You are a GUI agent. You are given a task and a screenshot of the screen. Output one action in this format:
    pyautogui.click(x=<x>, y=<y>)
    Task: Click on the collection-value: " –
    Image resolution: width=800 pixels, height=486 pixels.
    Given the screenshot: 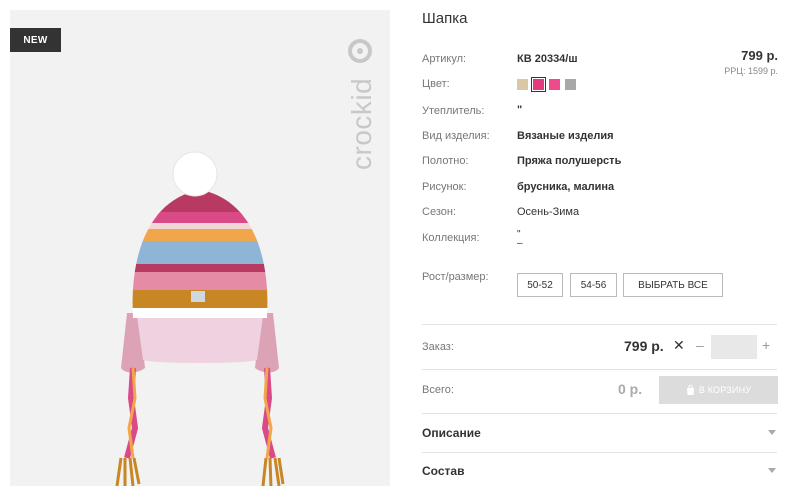 What is the action you would take?
    pyautogui.click(x=520, y=239)
    